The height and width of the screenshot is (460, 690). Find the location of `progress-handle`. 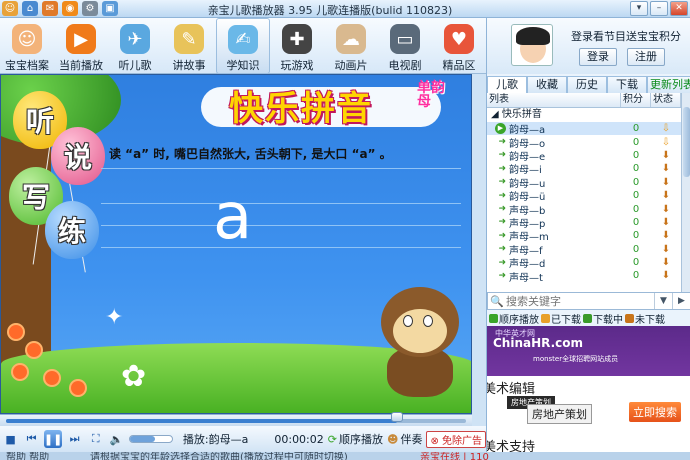

progress-handle is located at coordinates (397, 417).